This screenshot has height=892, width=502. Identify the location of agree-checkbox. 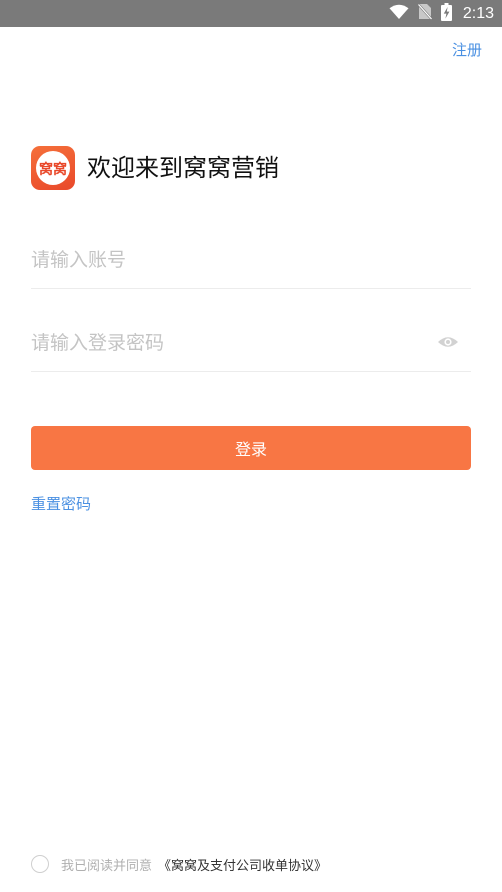
(40, 864).